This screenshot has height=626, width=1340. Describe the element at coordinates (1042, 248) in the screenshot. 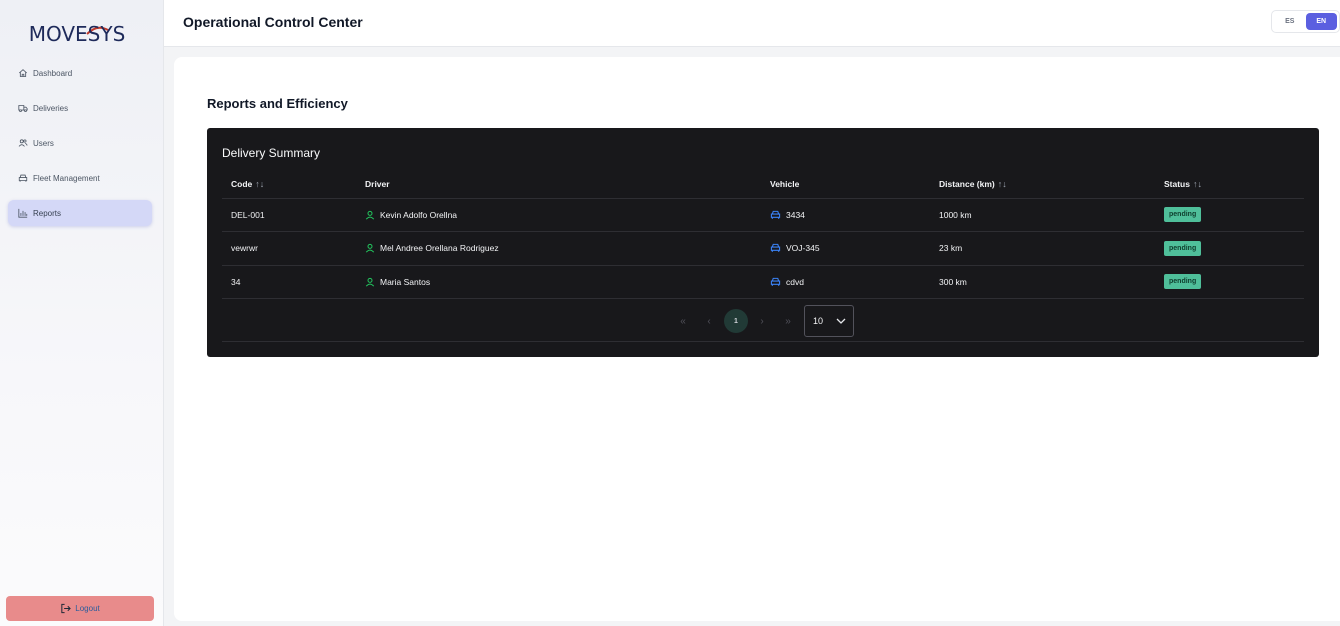

I see `cell-distance: 23 km` at that location.